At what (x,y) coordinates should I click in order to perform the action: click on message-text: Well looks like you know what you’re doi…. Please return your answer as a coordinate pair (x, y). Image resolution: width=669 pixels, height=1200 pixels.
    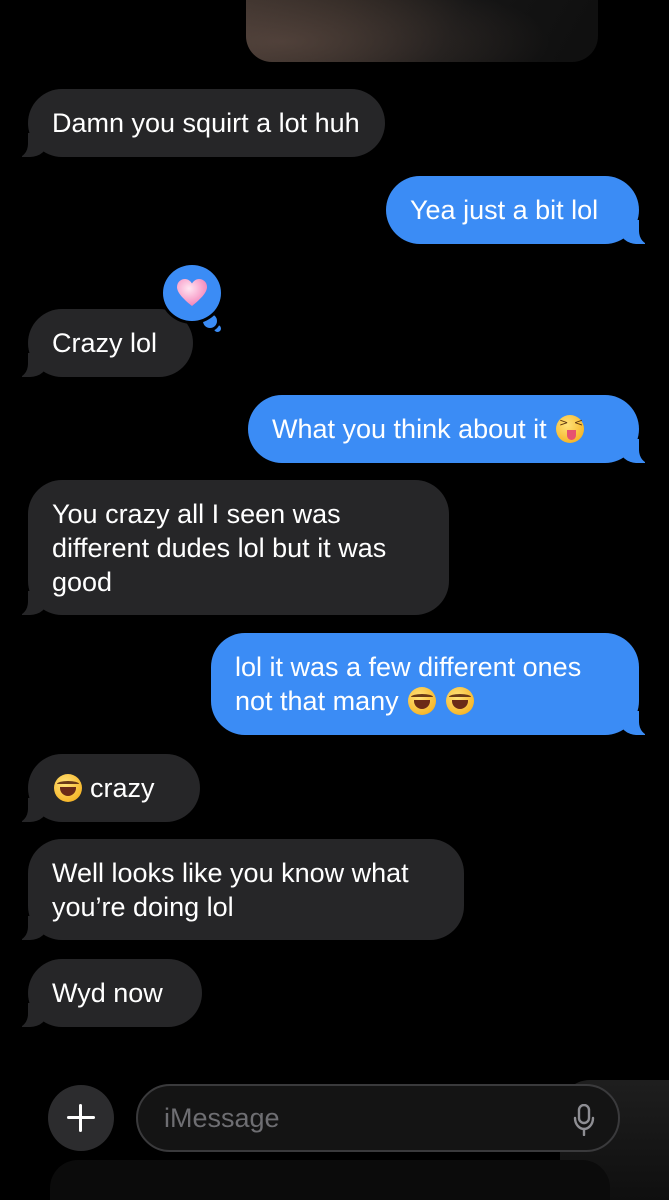
    Looking at the image, I should click on (230, 890).